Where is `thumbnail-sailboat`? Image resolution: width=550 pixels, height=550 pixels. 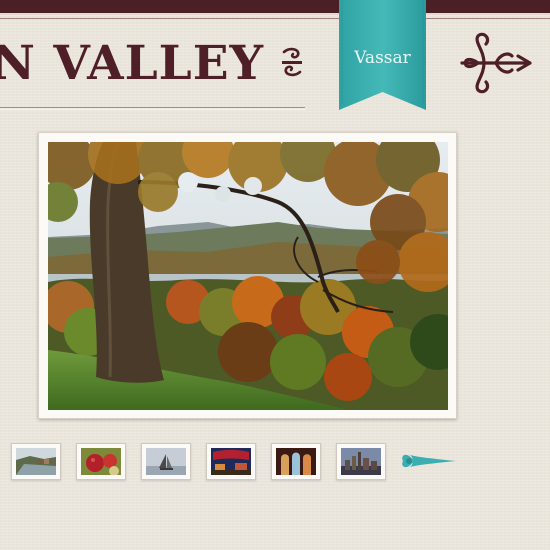
thumbnail-sailboat is located at coordinates (166, 461).